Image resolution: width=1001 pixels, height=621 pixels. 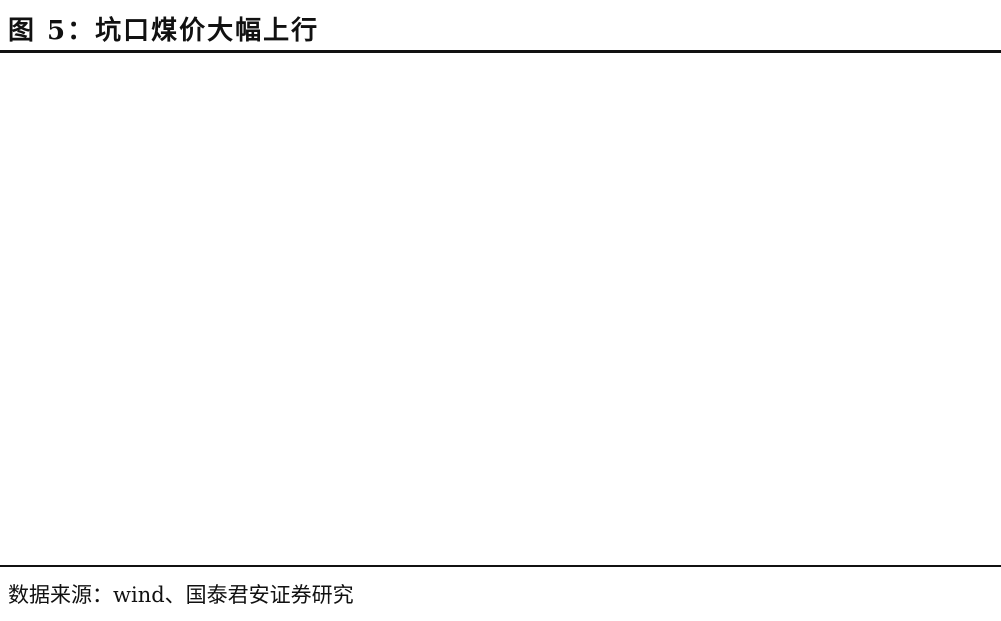 I want to click on bottom-rule, so click(x=500, y=566).